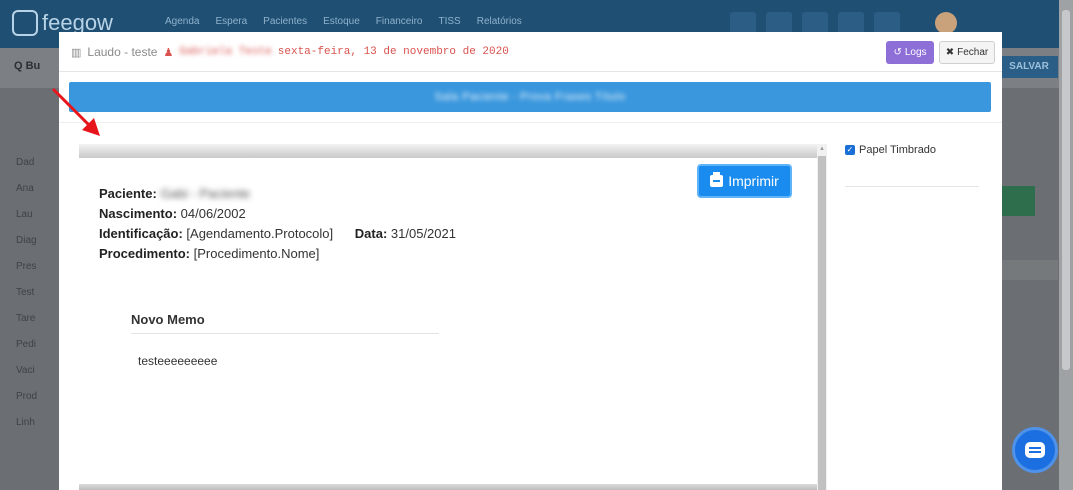  What do you see at coordinates (822, 323) in the screenshot?
I see `document-scrollbar-thumb` at bounding box center [822, 323].